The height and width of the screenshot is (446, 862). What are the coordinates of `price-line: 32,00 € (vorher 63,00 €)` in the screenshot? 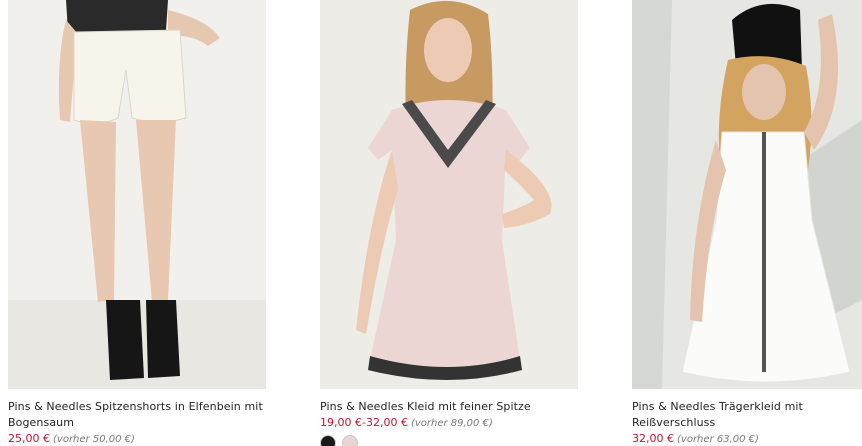 It's located at (747, 438).